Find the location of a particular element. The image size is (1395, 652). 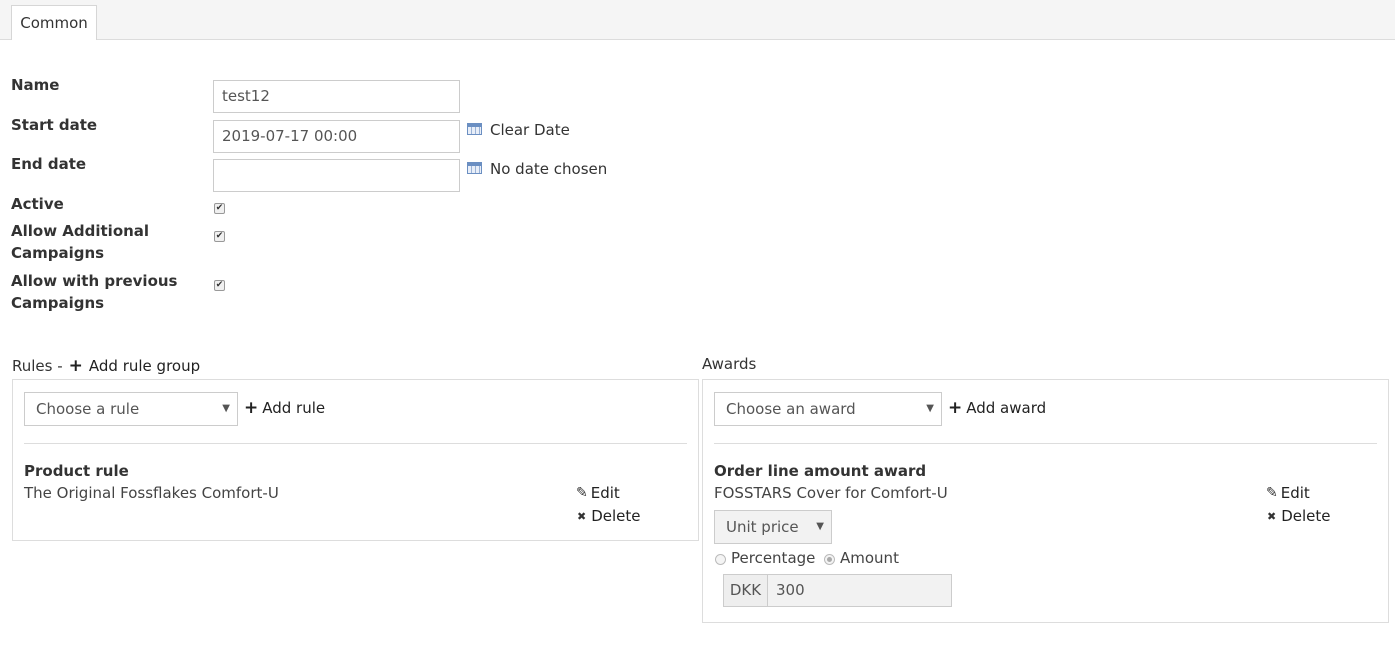

rule-delete-button: ✖ Delete is located at coordinates (609, 516).